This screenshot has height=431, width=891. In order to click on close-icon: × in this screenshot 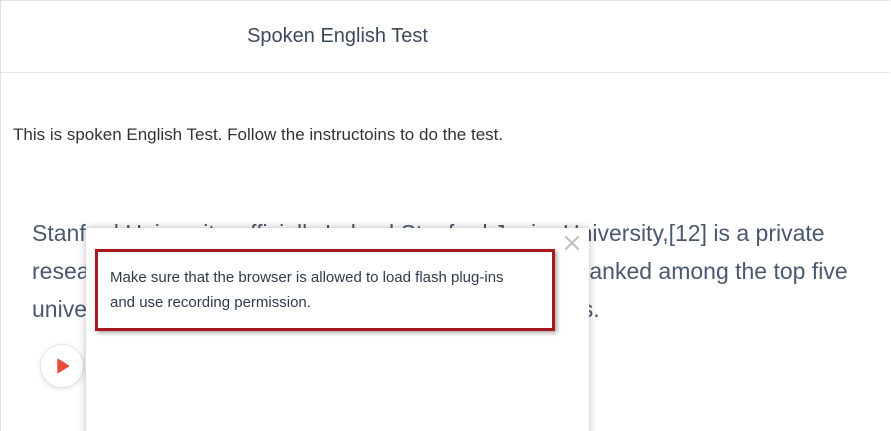, I will do `click(572, 243)`.